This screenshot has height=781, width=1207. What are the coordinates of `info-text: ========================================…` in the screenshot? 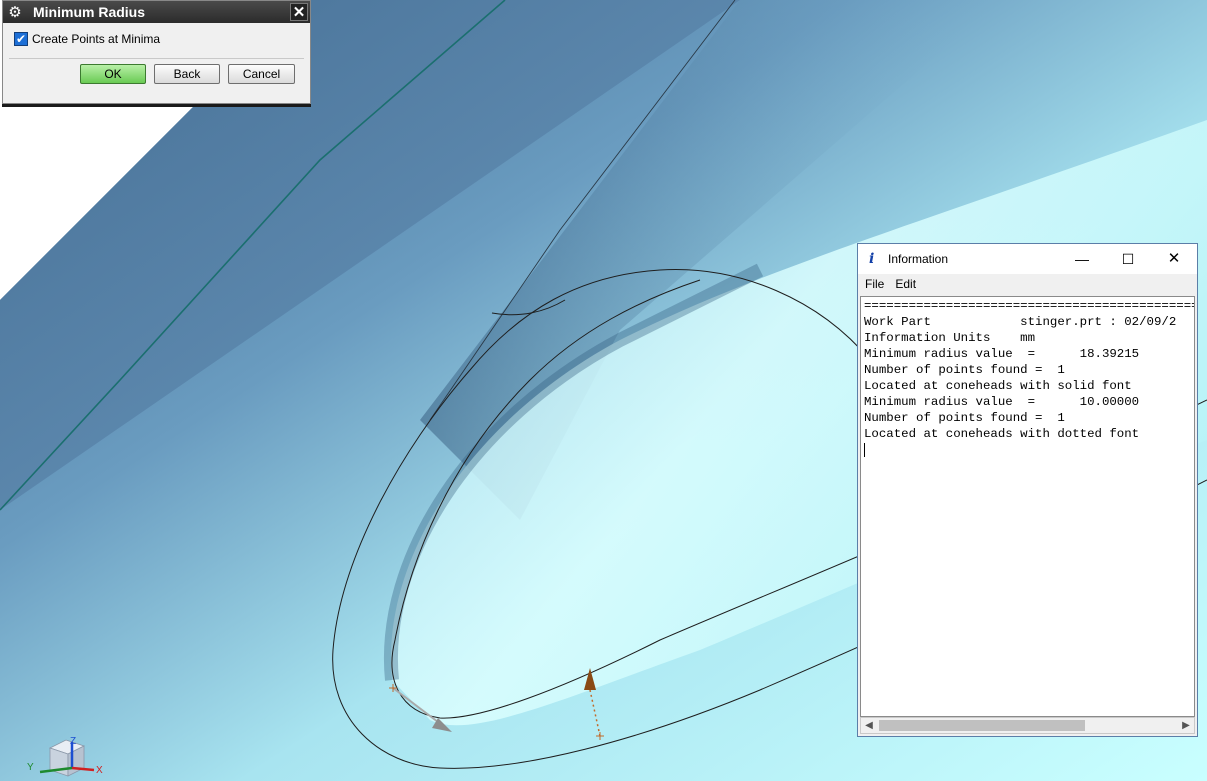 It's located at (1027, 377).